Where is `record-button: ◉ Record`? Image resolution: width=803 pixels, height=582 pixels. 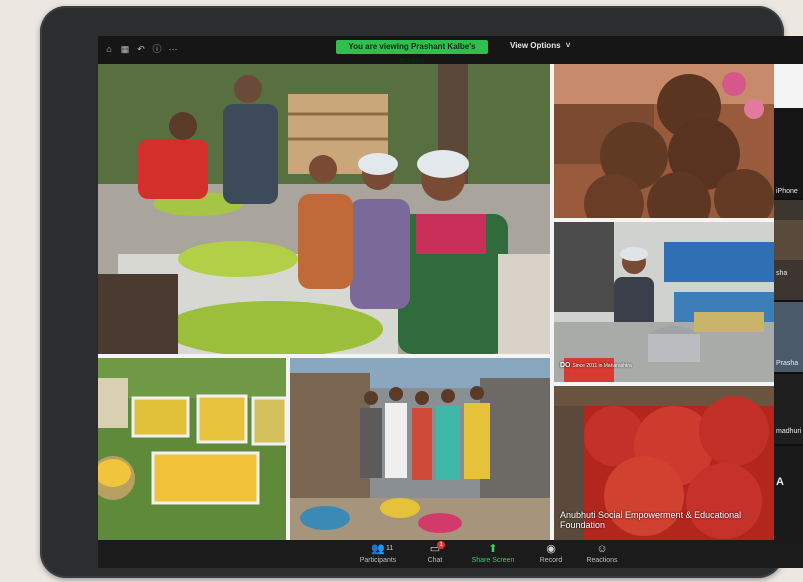
record-button: ◉ Record is located at coordinates (551, 553).